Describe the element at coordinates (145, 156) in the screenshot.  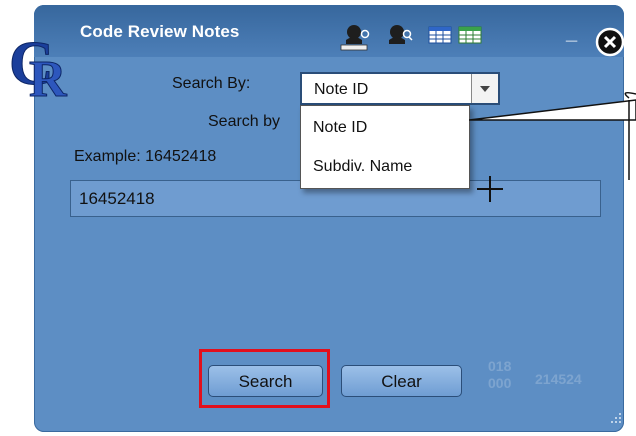
I see `example-label: Example: 16452418` at that location.